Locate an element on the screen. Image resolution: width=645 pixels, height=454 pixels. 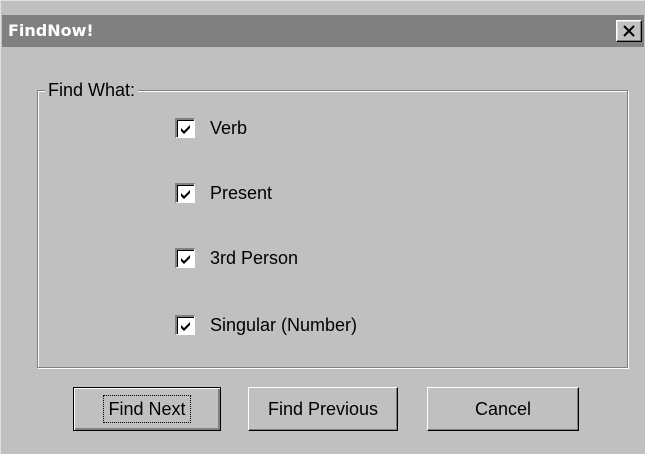
3rd-person-checkbox is located at coordinates (185, 258).